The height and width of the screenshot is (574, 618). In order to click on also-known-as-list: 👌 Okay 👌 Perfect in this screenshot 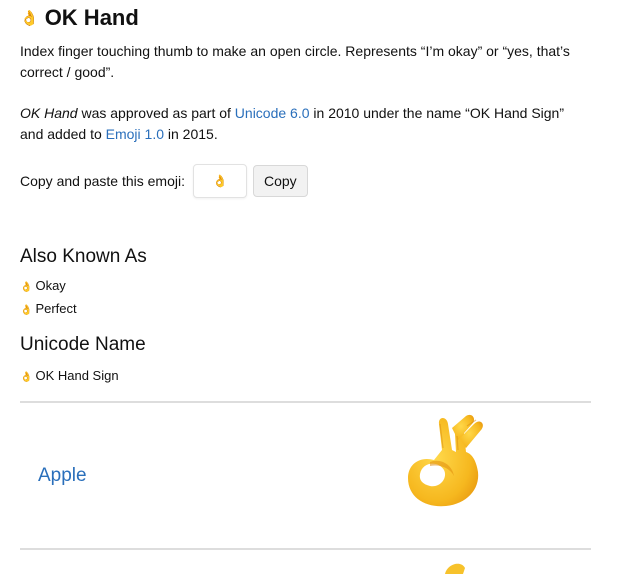, I will do `click(48, 298)`.